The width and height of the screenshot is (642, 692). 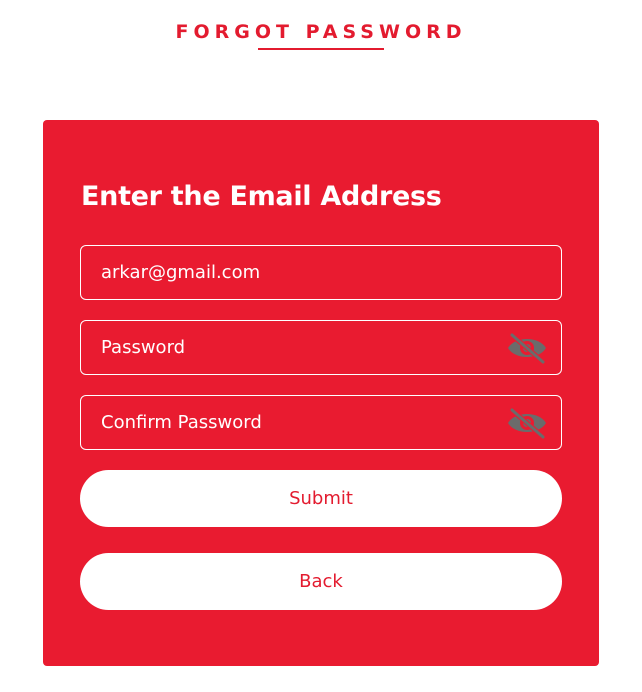 What do you see at coordinates (321, 498) in the screenshot?
I see `submit-button: Submit` at bounding box center [321, 498].